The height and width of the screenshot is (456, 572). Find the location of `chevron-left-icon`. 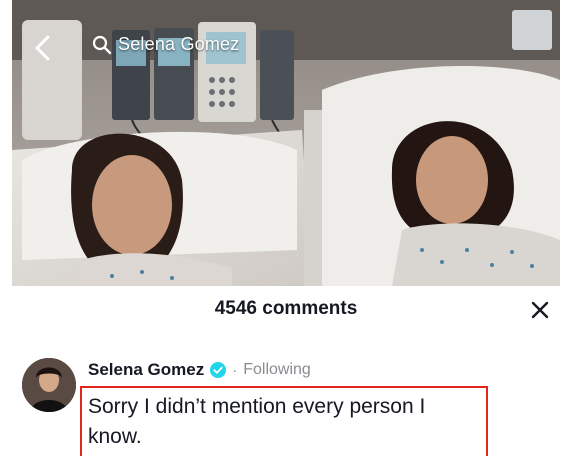

chevron-left-icon is located at coordinates (42, 48).